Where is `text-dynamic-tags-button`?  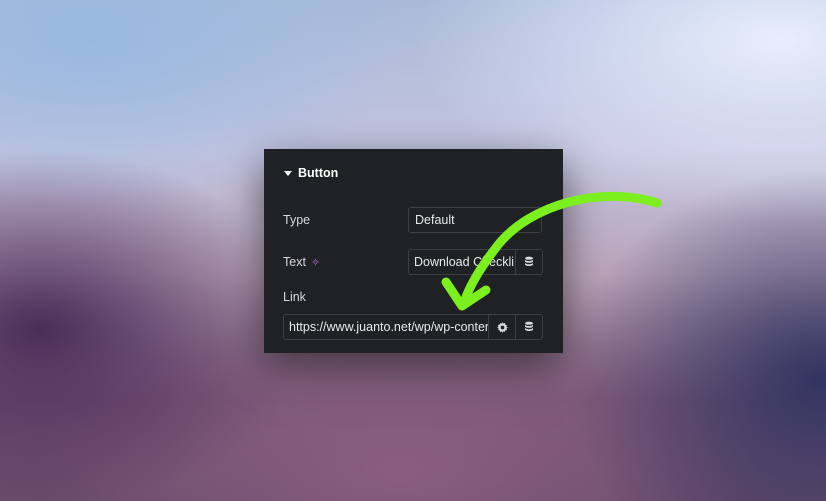
text-dynamic-tags-button is located at coordinates (529, 262).